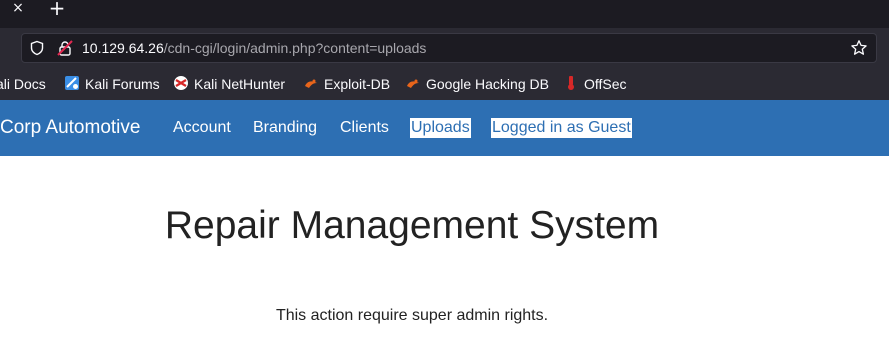 The height and width of the screenshot is (349, 889). What do you see at coordinates (412, 315) in the screenshot?
I see `permission-message: This action require super admin rights.` at bounding box center [412, 315].